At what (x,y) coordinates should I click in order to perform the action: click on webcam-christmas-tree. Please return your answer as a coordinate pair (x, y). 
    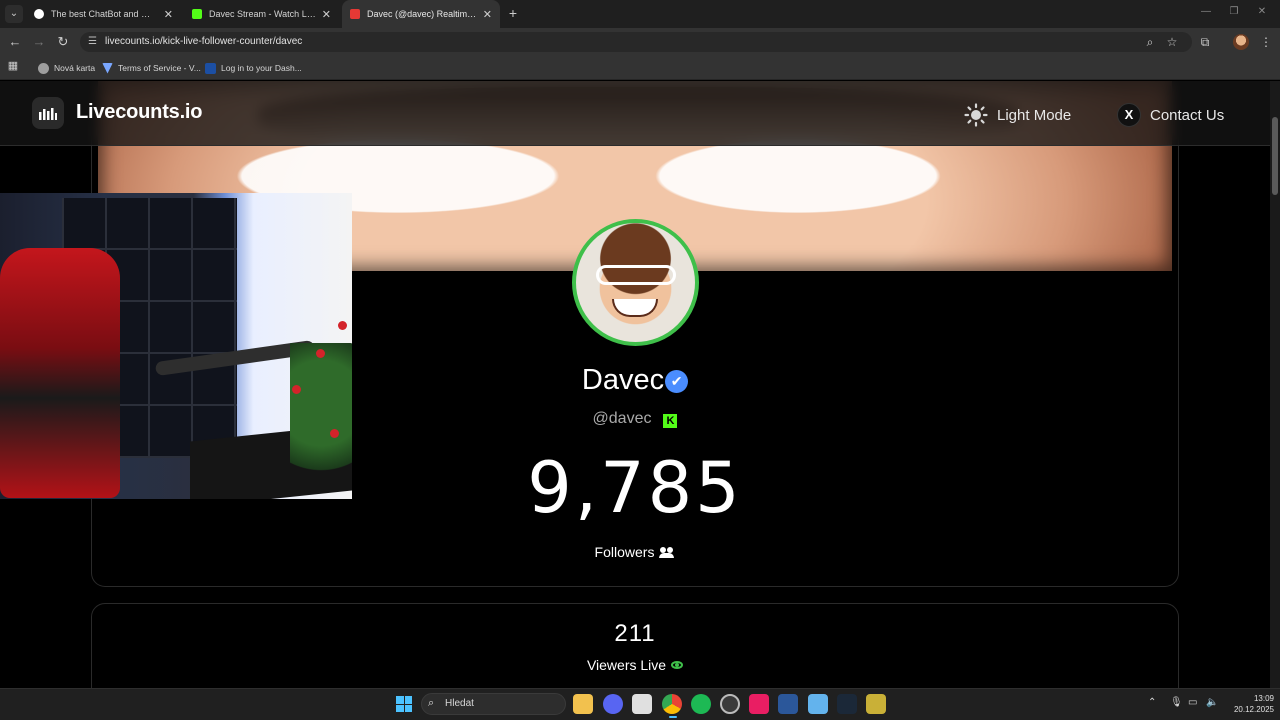
    Looking at the image, I should click on (321, 418).